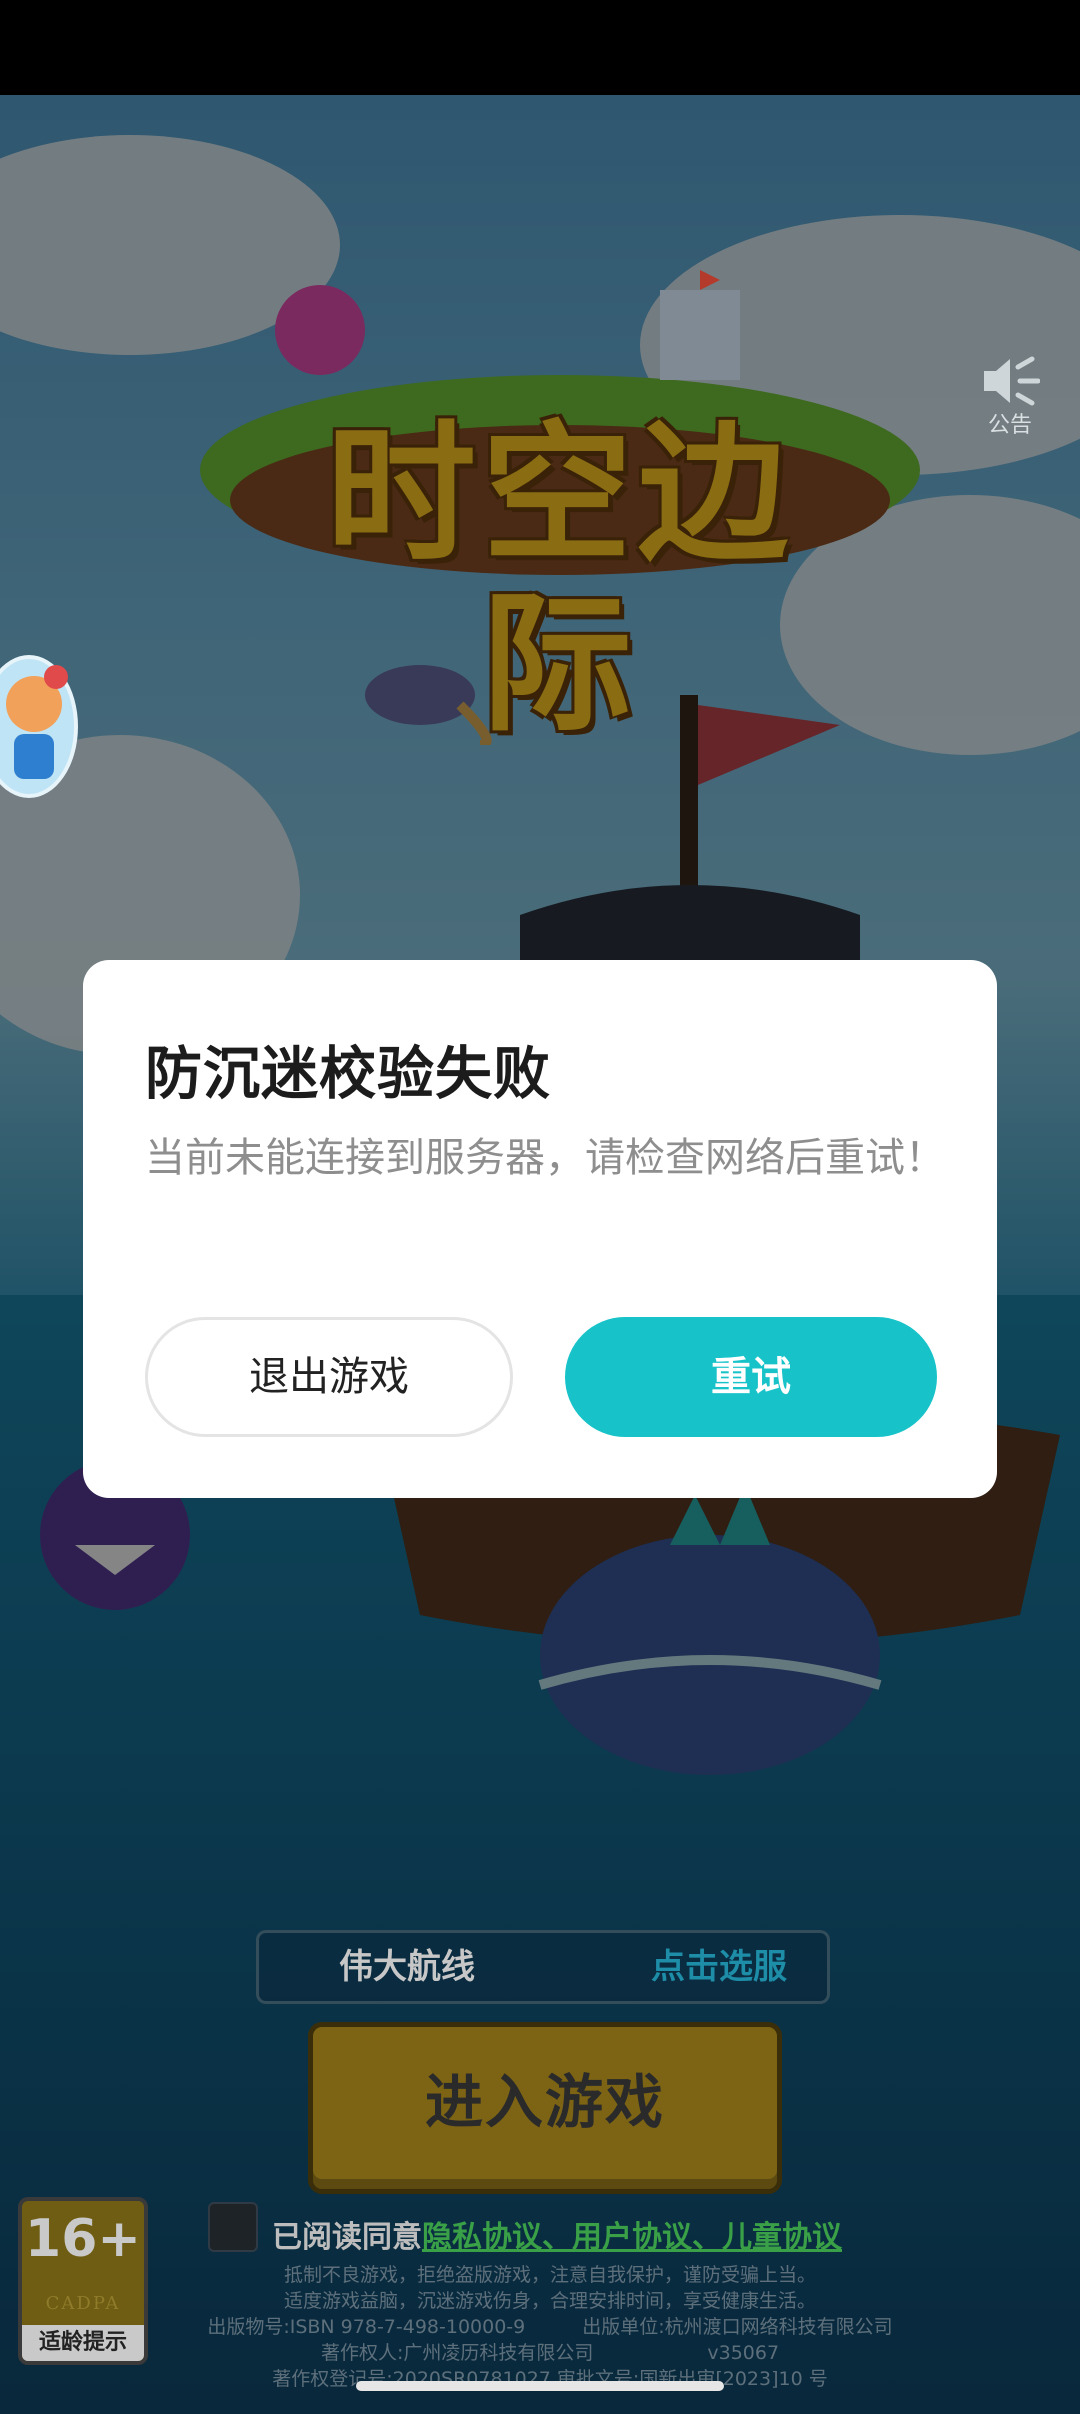 The height and width of the screenshot is (2414, 1080). Describe the element at coordinates (83, 2303) in the screenshot. I see `age-rating-org: CADPA` at that location.